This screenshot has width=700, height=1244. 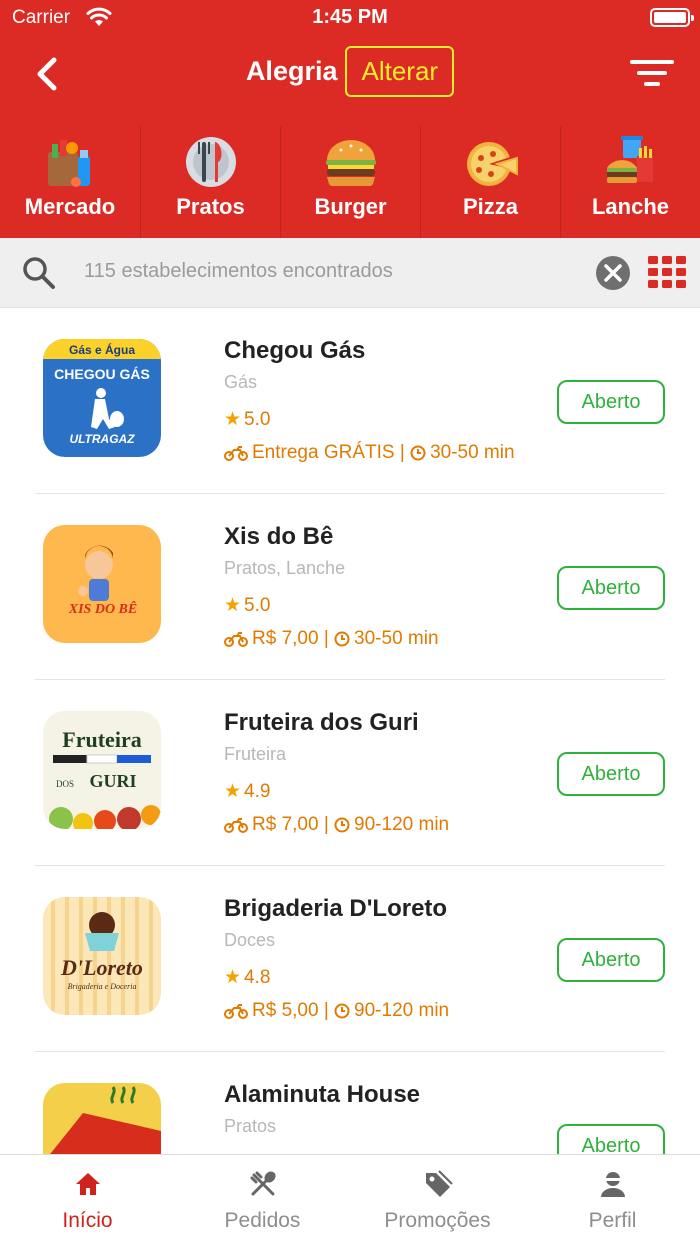 I want to click on tab-label: Início, so click(x=87, y=1220).